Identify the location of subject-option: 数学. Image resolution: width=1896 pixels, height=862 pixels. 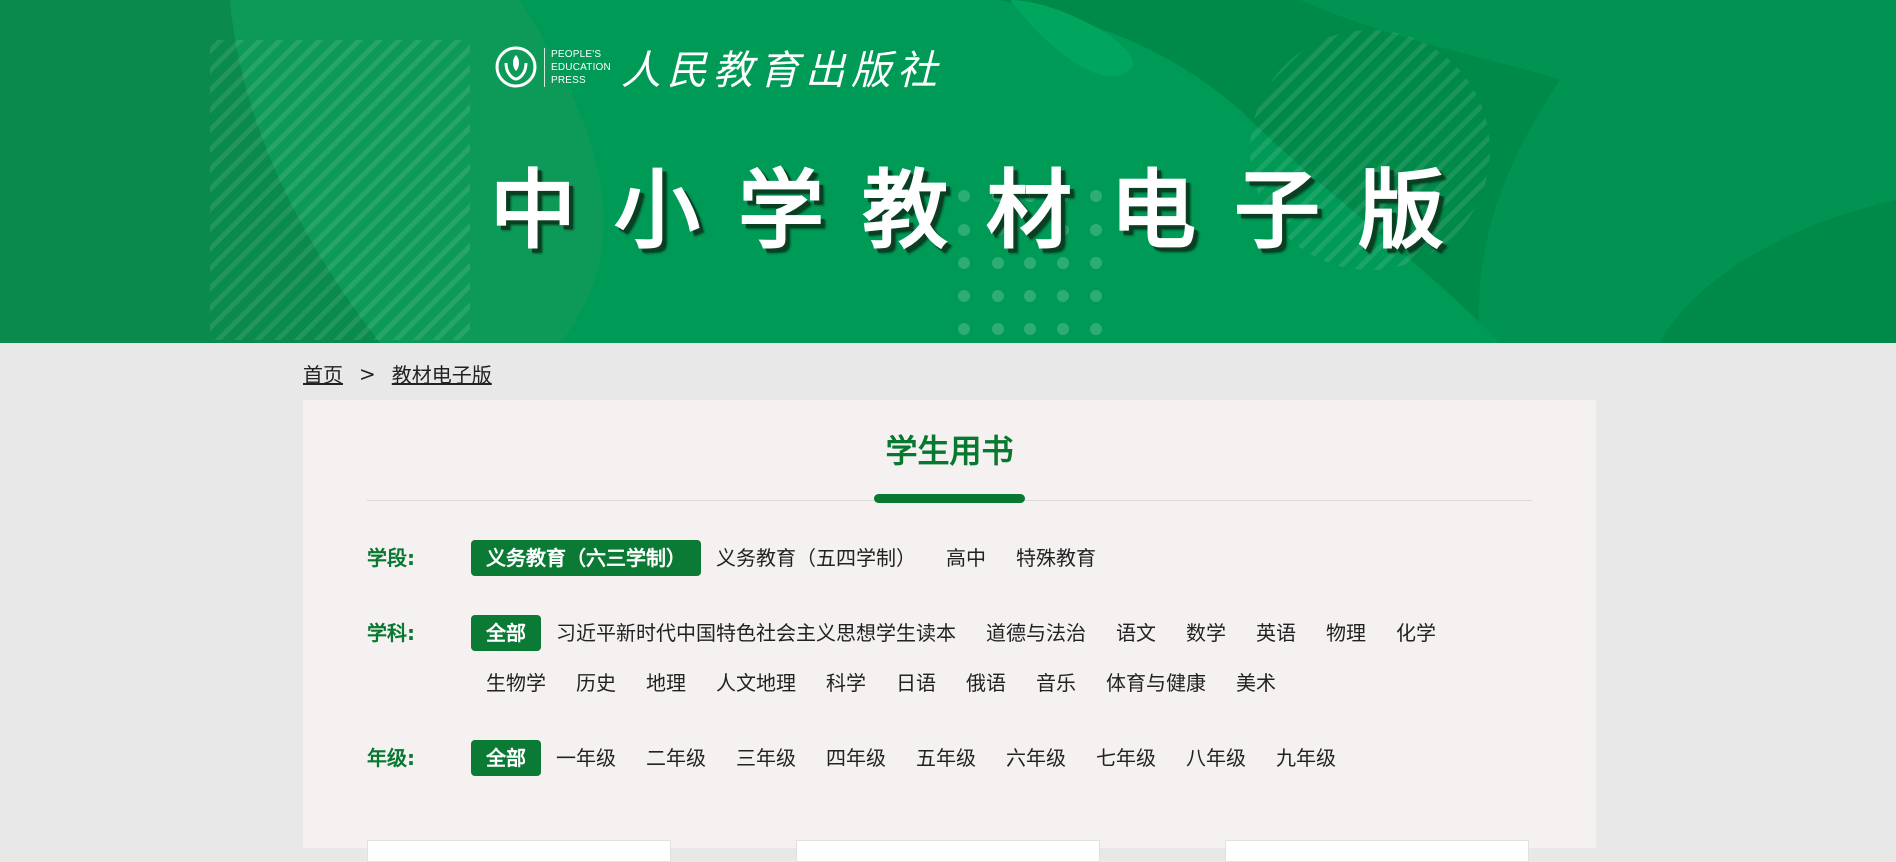
(1206, 633).